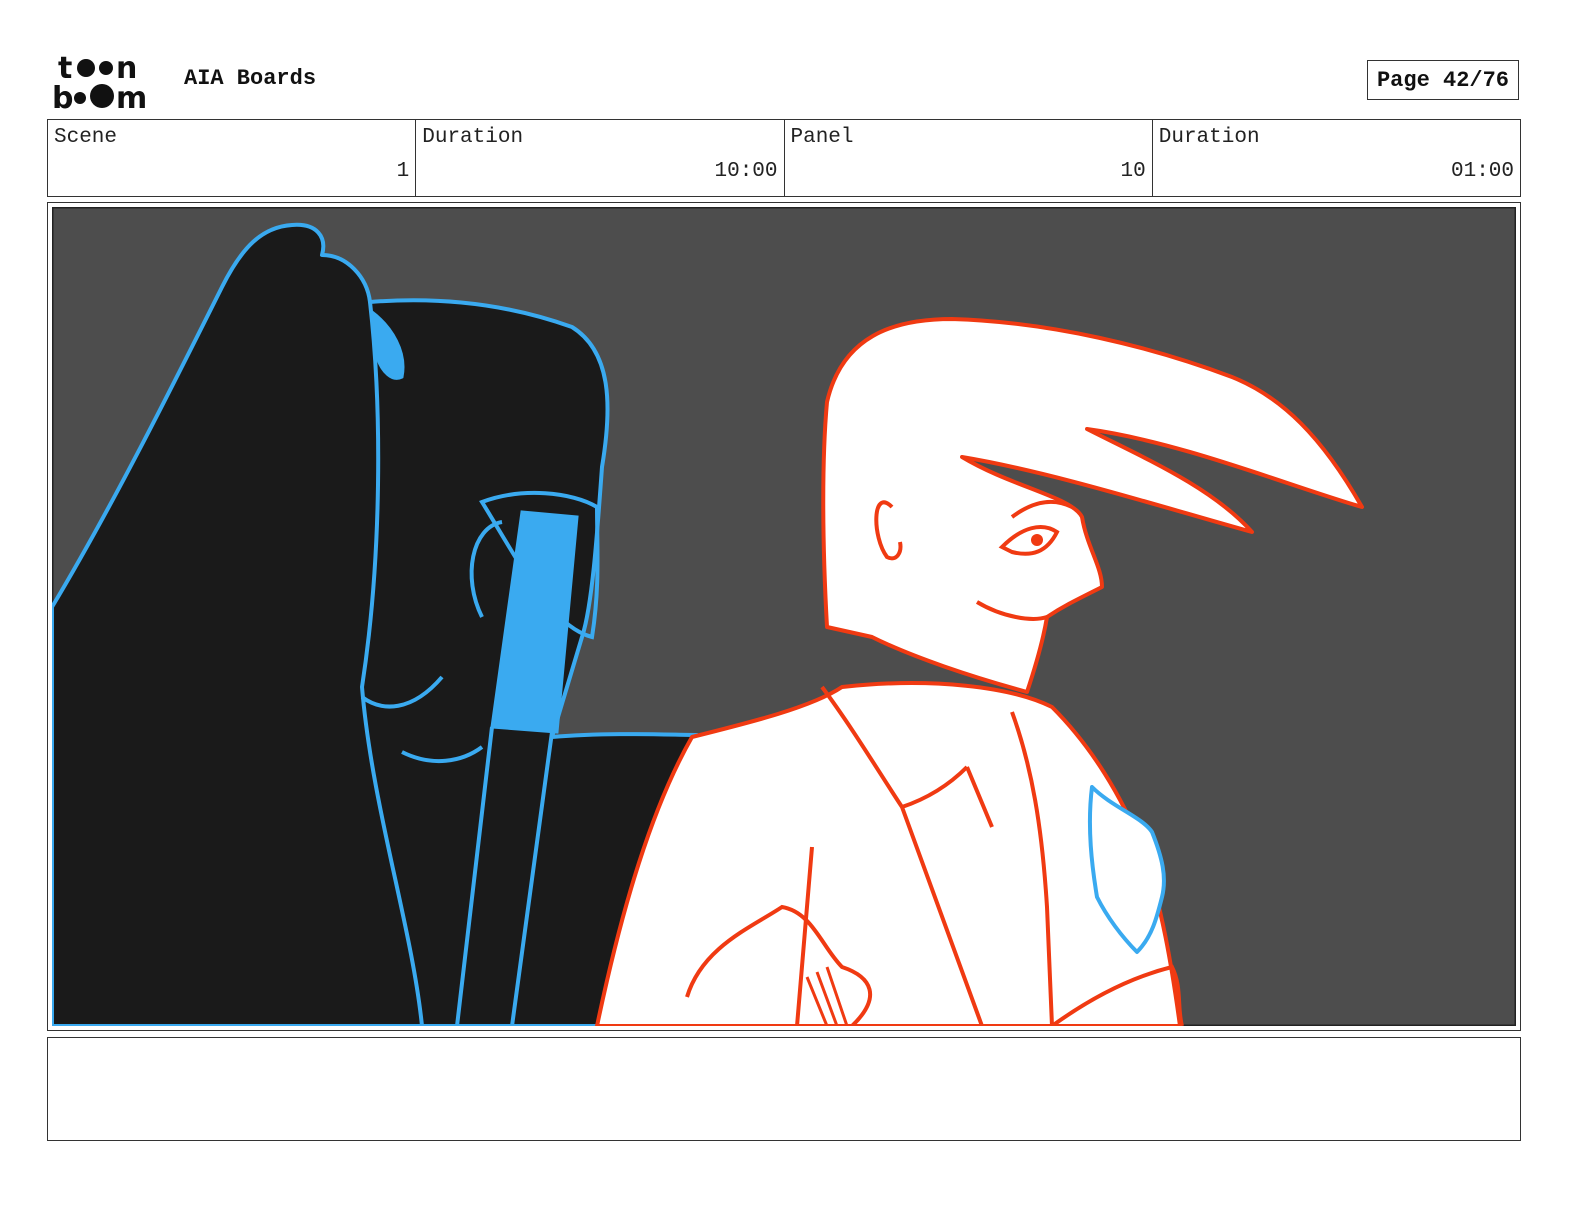 The width and height of the screenshot is (1584, 1224). What do you see at coordinates (969, 158) in the screenshot?
I see `panel-cell: Panel 10` at bounding box center [969, 158].